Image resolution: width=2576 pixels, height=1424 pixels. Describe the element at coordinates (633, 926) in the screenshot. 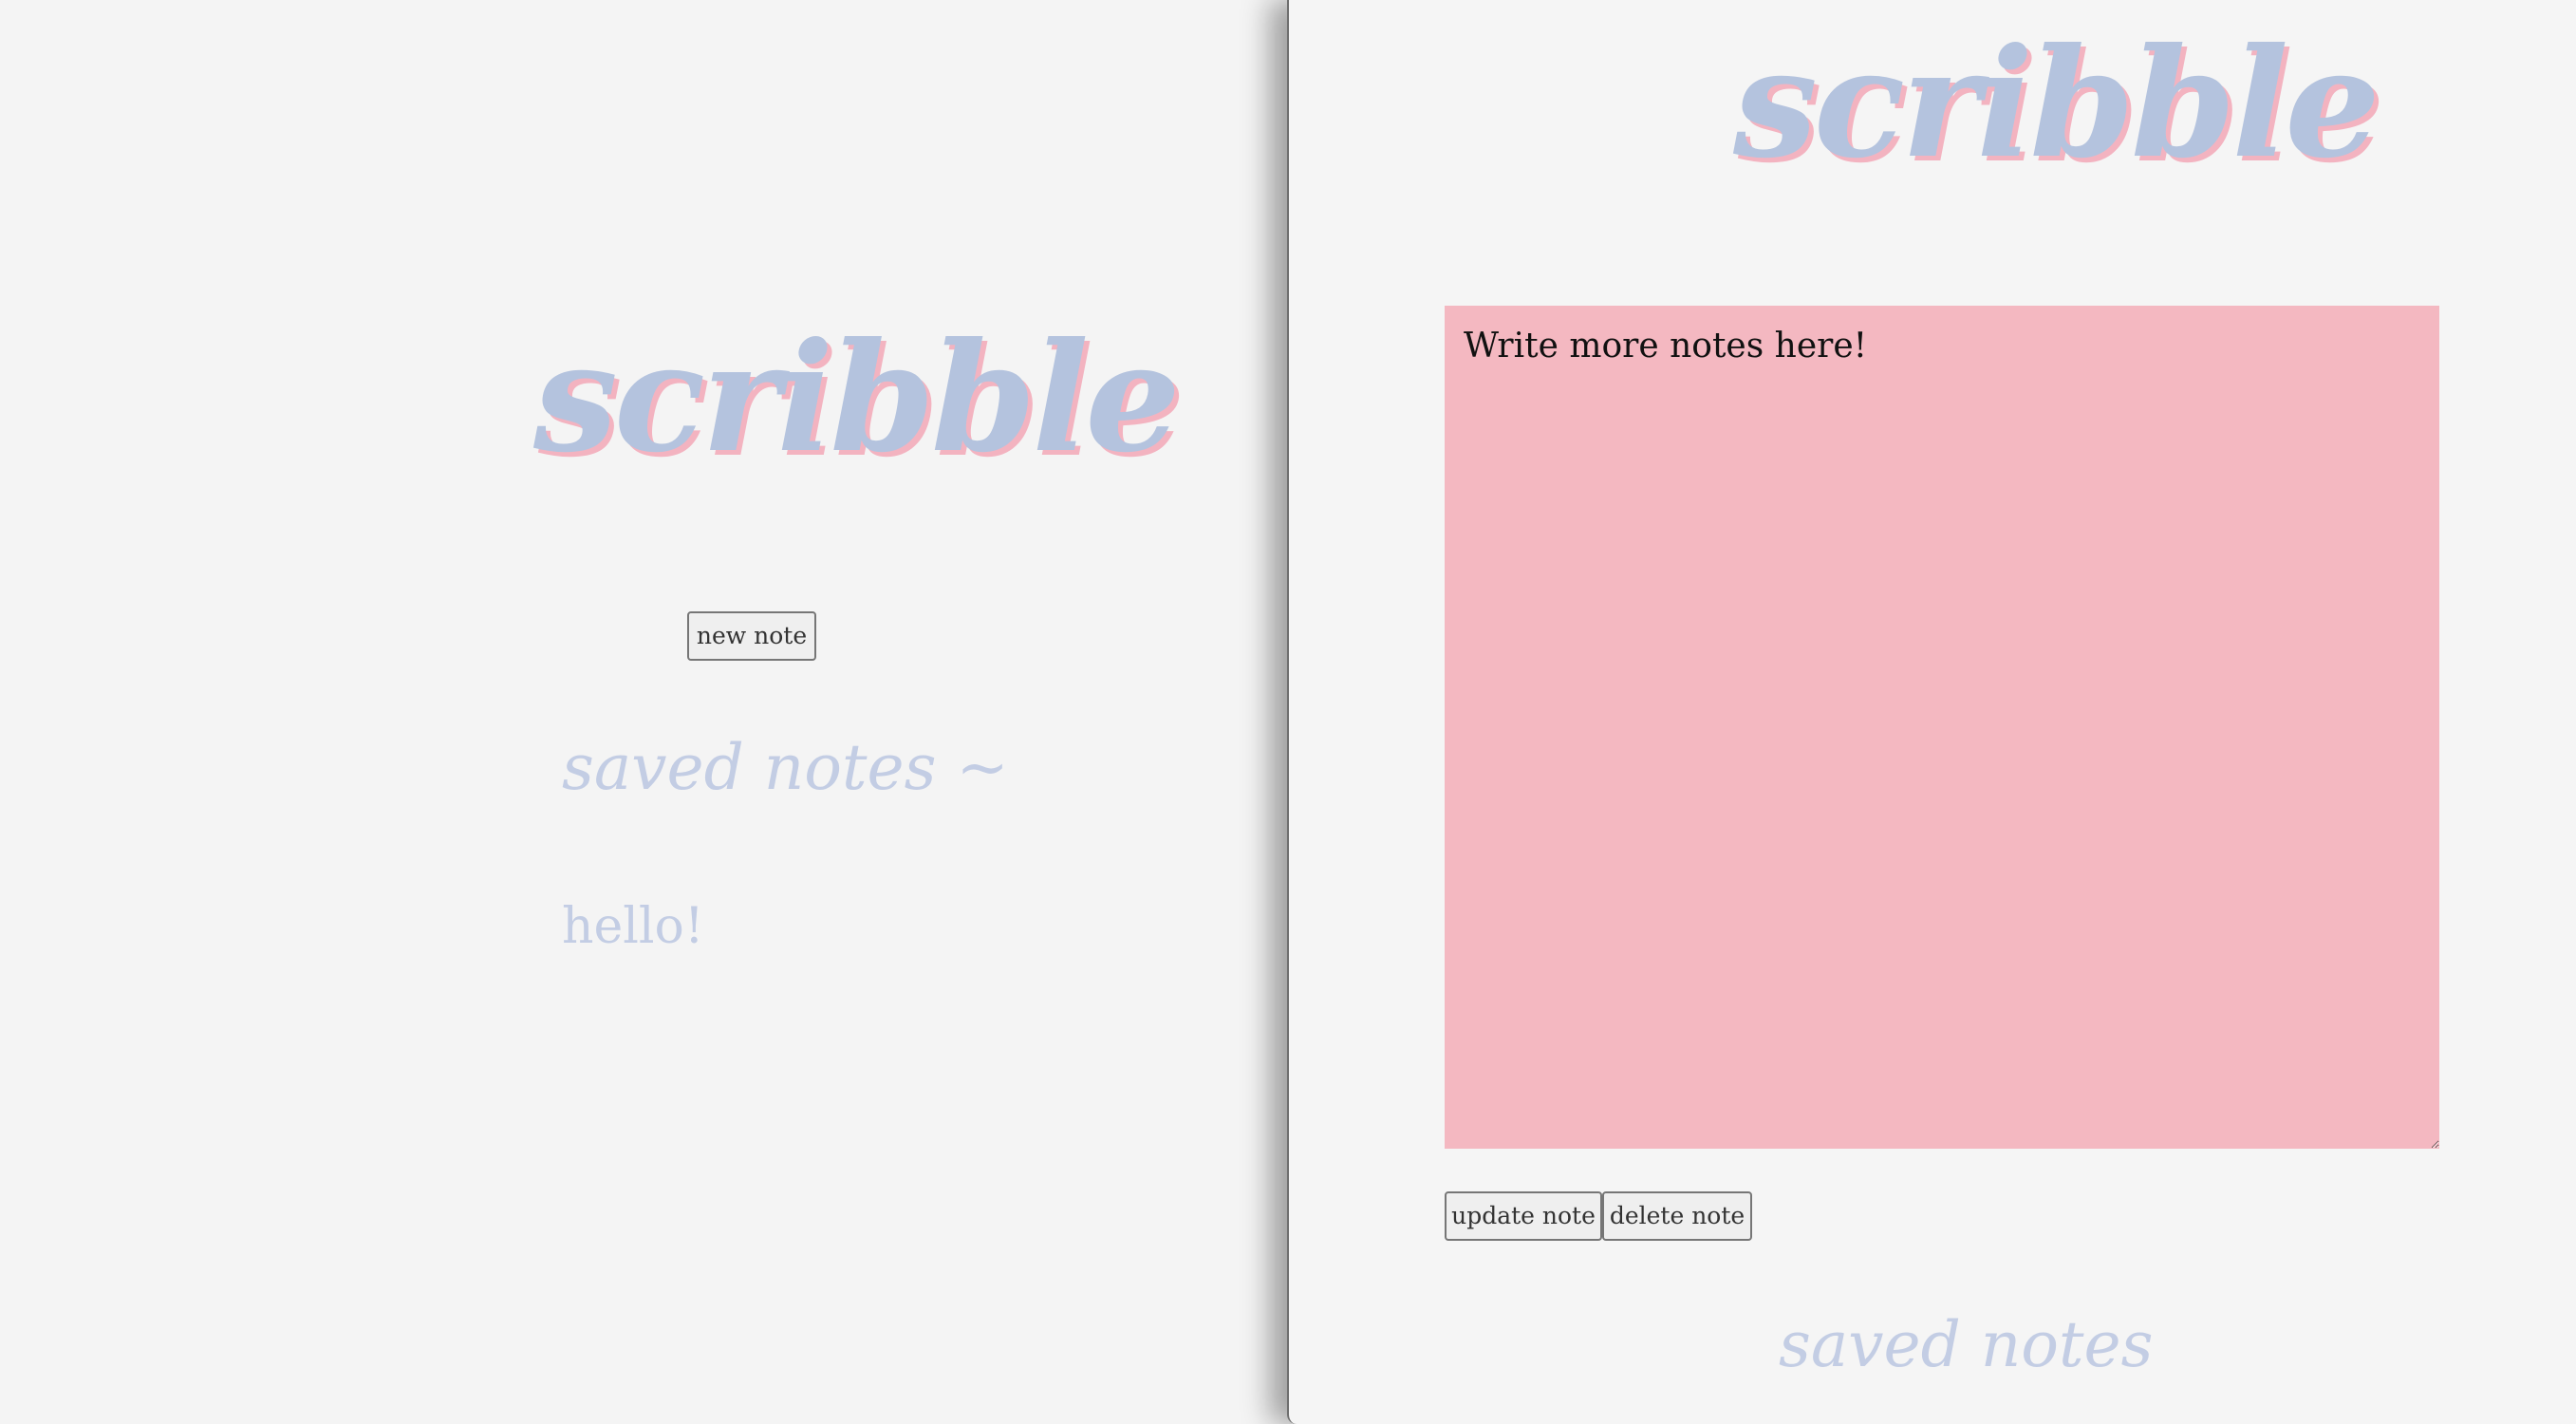

I see `saved-note-item: hello!` at that location.